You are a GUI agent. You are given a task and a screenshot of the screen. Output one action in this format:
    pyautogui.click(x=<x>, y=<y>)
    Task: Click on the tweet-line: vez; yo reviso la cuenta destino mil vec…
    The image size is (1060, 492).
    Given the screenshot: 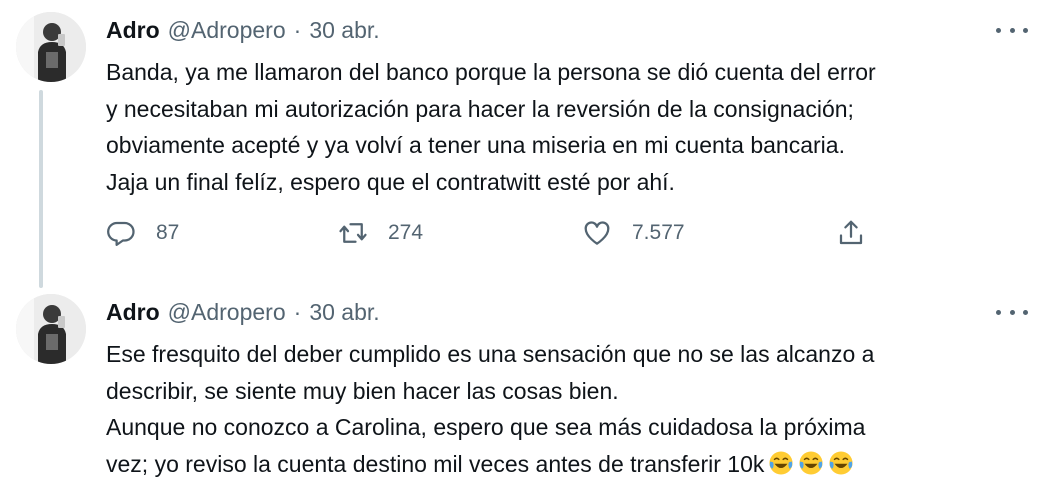 What is the action you would take?
    pyautogui.click(x=435, y=463)
    